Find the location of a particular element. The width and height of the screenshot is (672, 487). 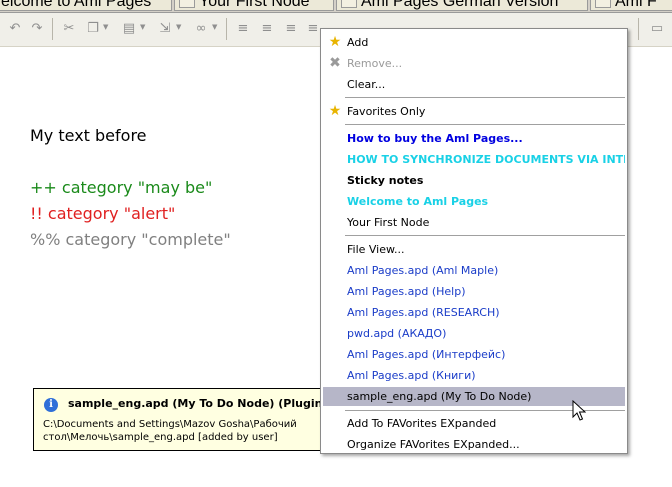

menu-item-label: Welcome to Aml Pages is located at coordinates (418, 201).